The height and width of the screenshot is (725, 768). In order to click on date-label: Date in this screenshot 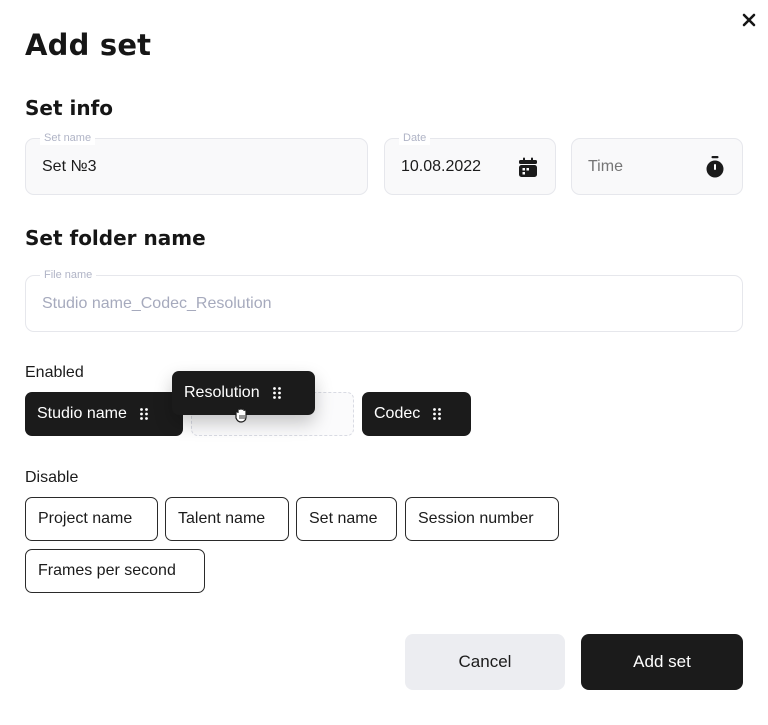, I will do `click(415, 138)`.